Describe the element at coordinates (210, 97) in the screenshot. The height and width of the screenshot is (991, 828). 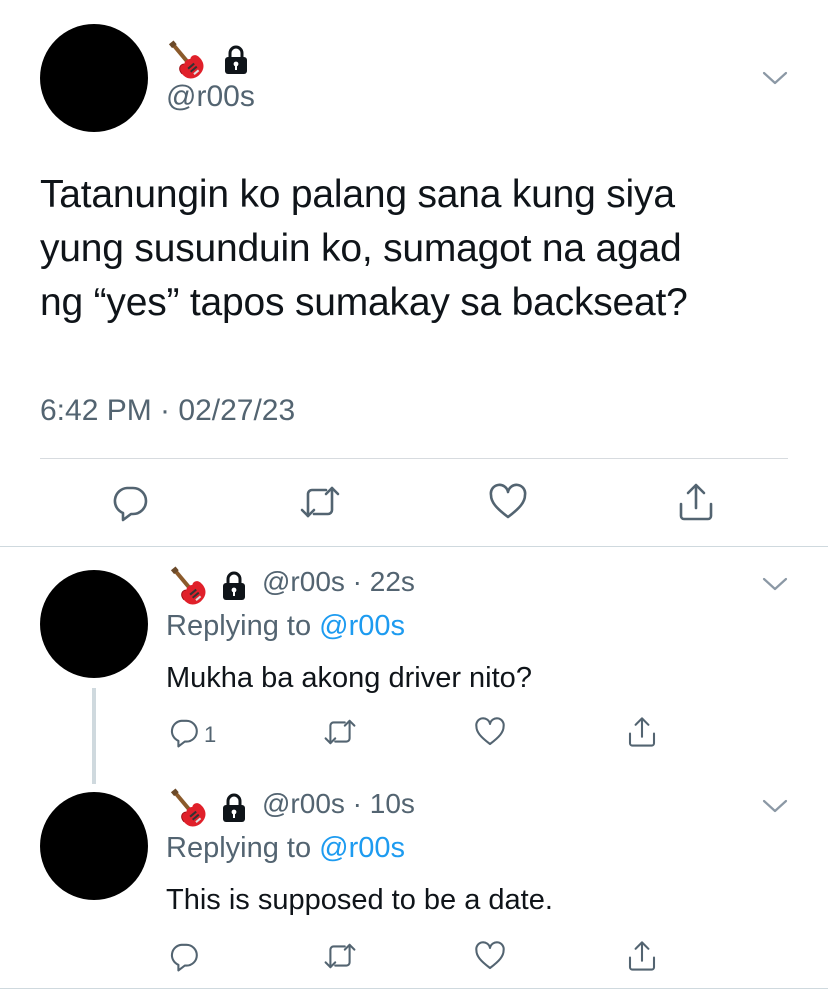
I see `user-handle: @r00s` at that location.